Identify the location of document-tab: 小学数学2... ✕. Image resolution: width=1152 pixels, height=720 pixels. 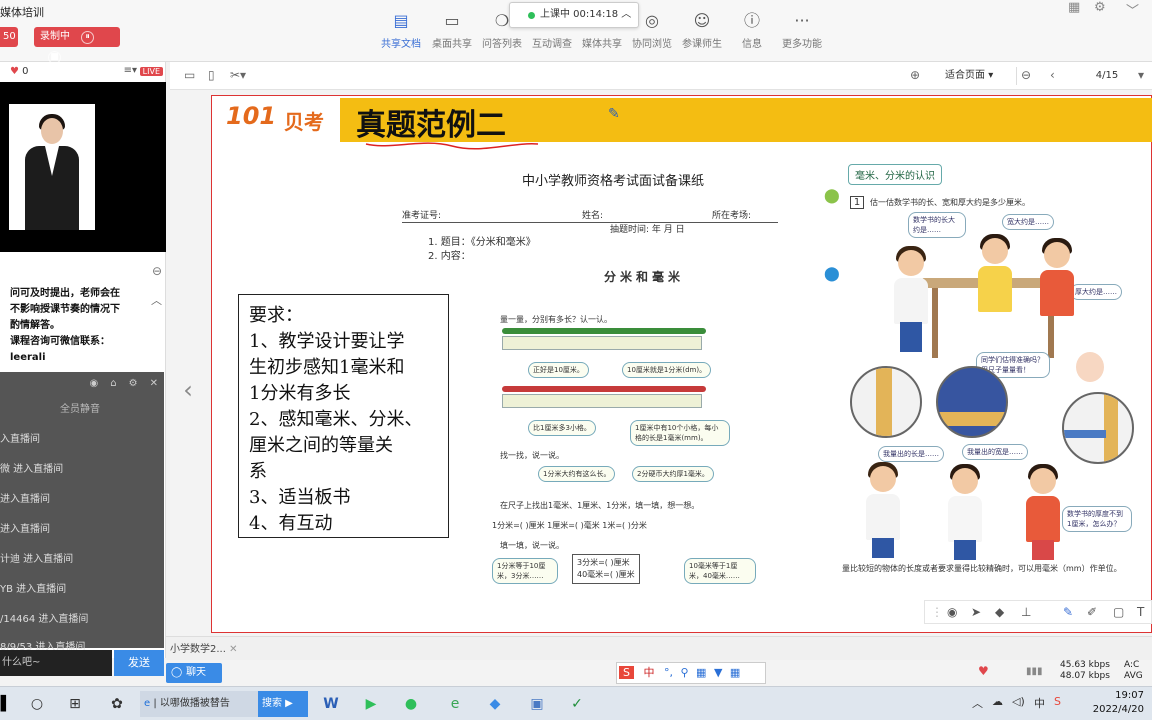
(203, 647).